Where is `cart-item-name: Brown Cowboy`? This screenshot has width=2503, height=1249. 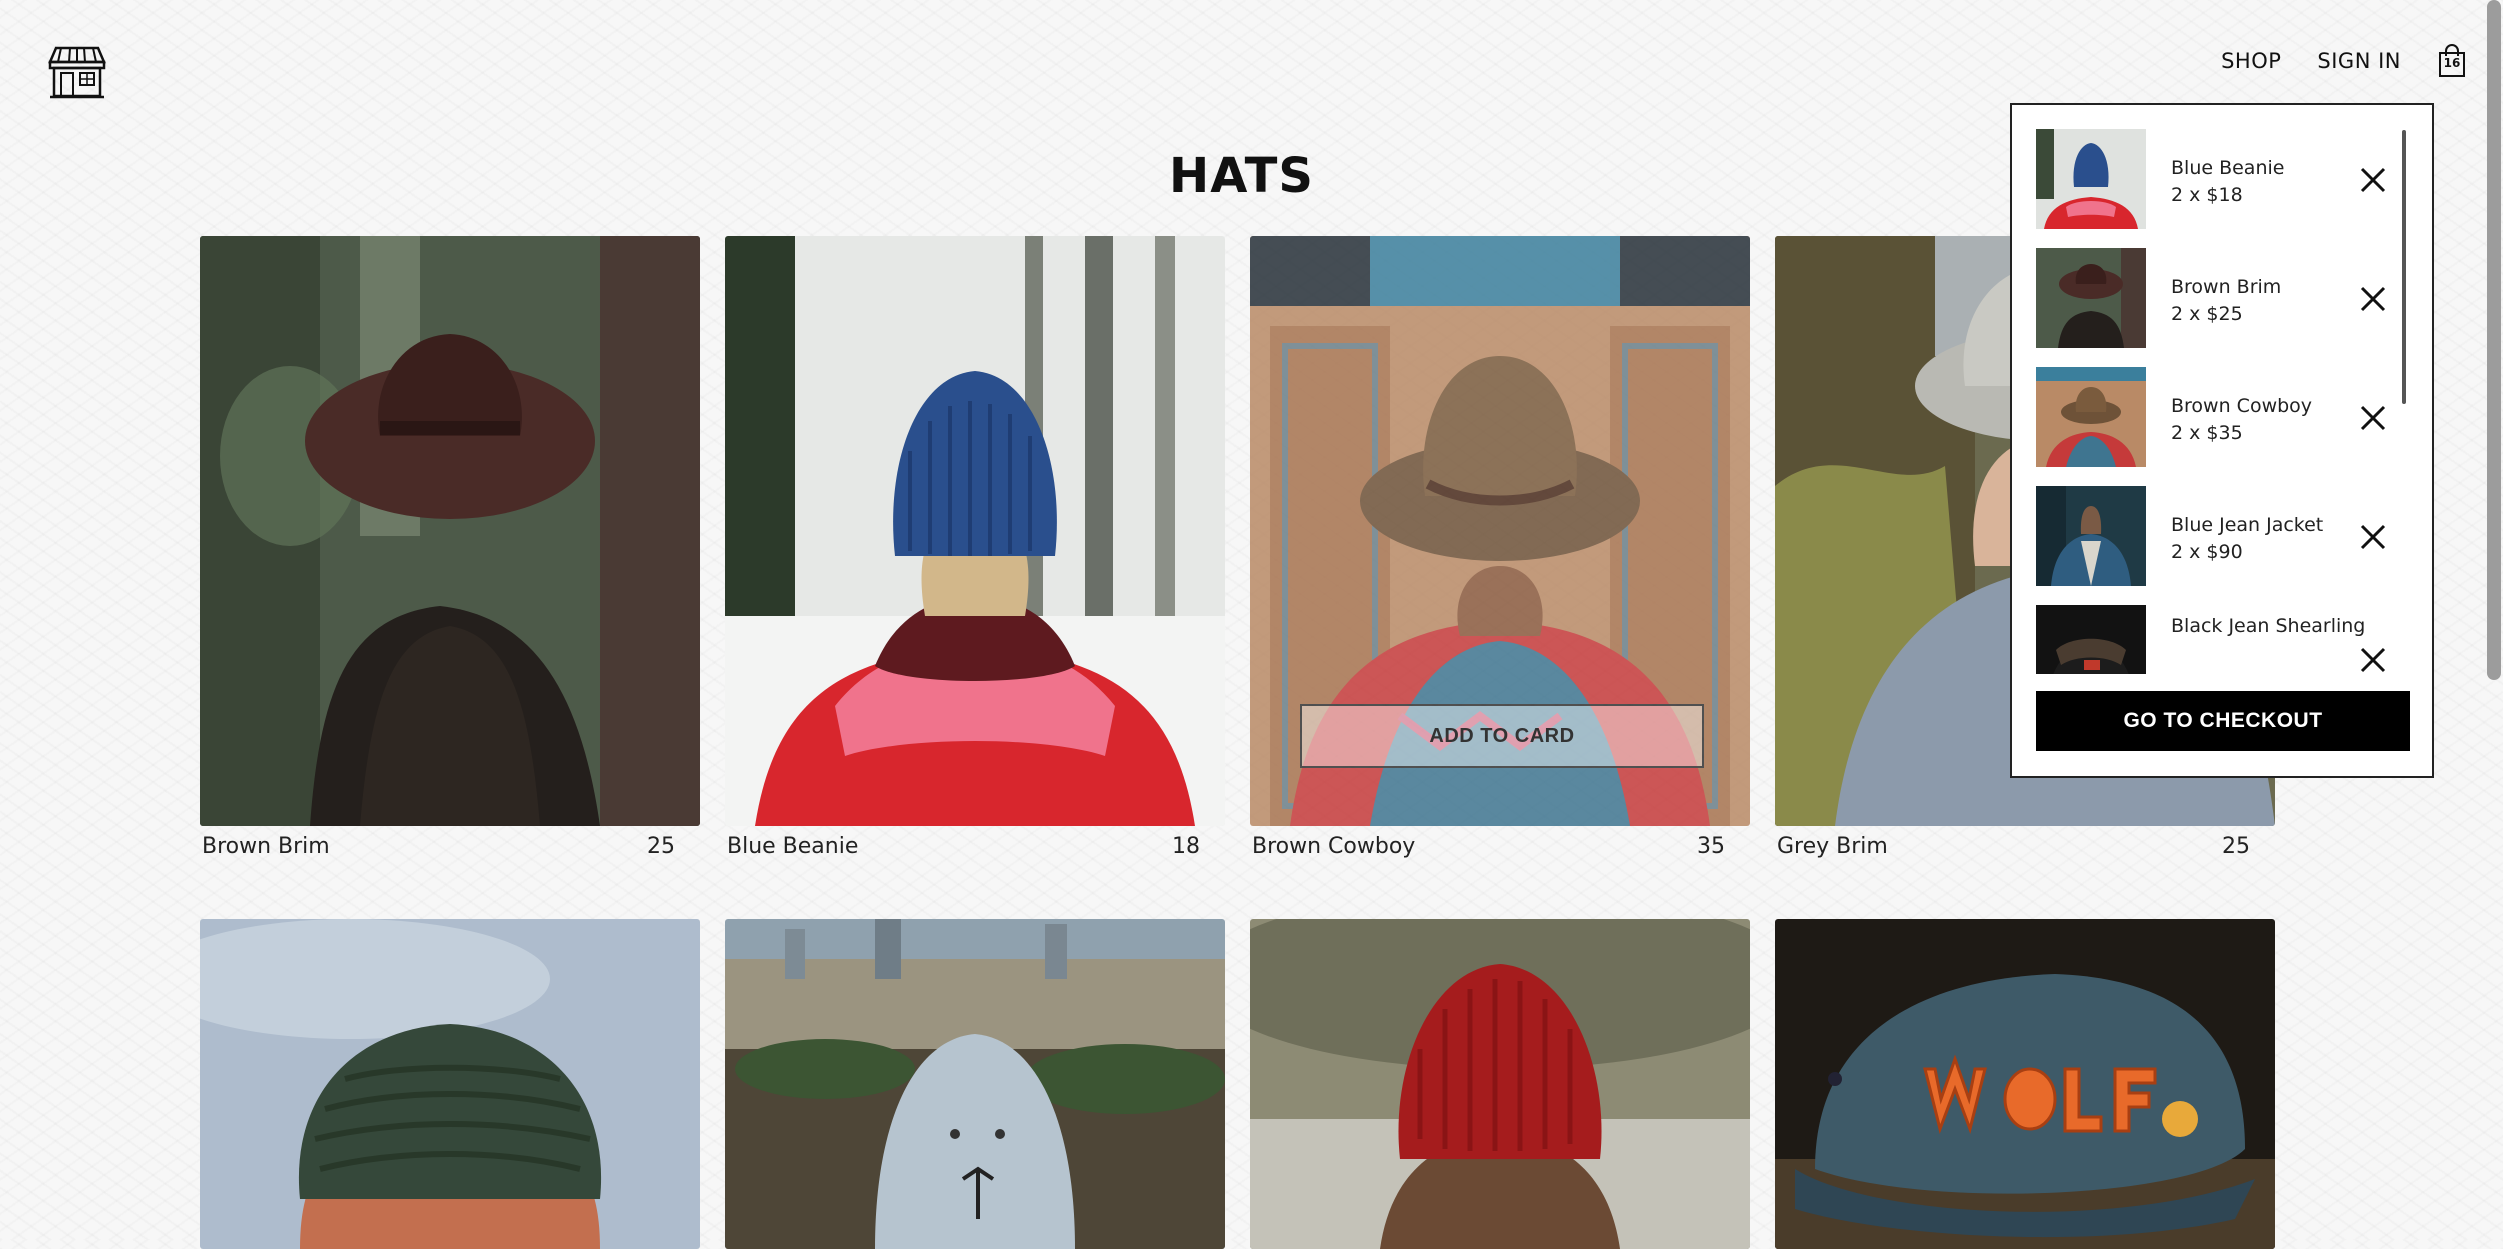
cart-item-name: Brown Cowboy is located at coordinates (2242, 406).